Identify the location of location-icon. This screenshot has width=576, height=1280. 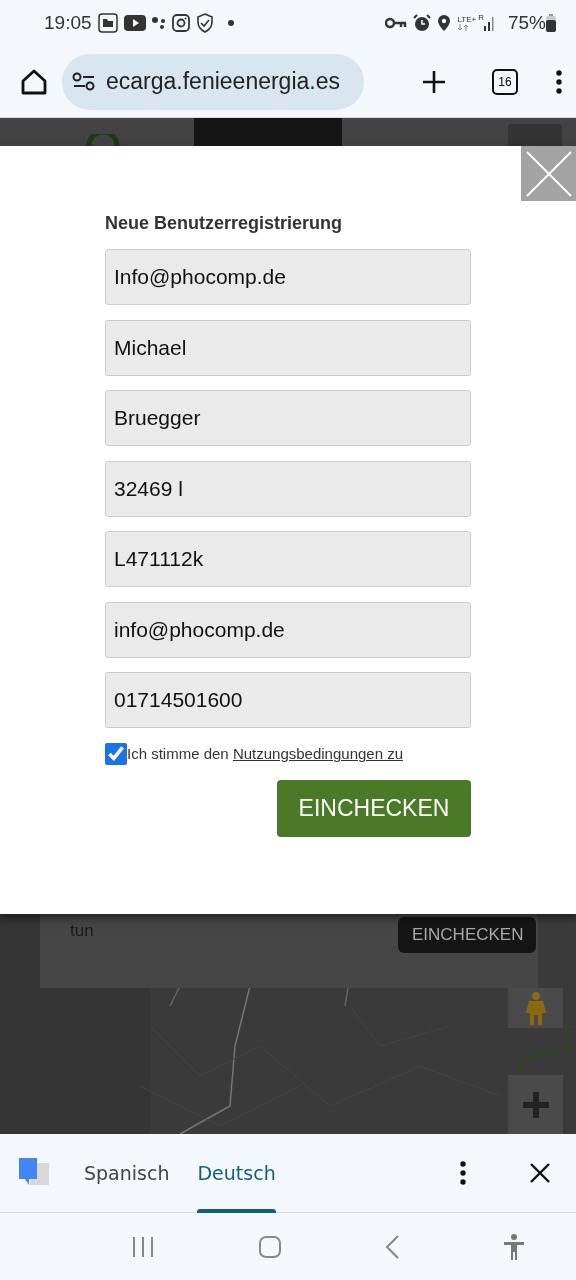
(444, 23).